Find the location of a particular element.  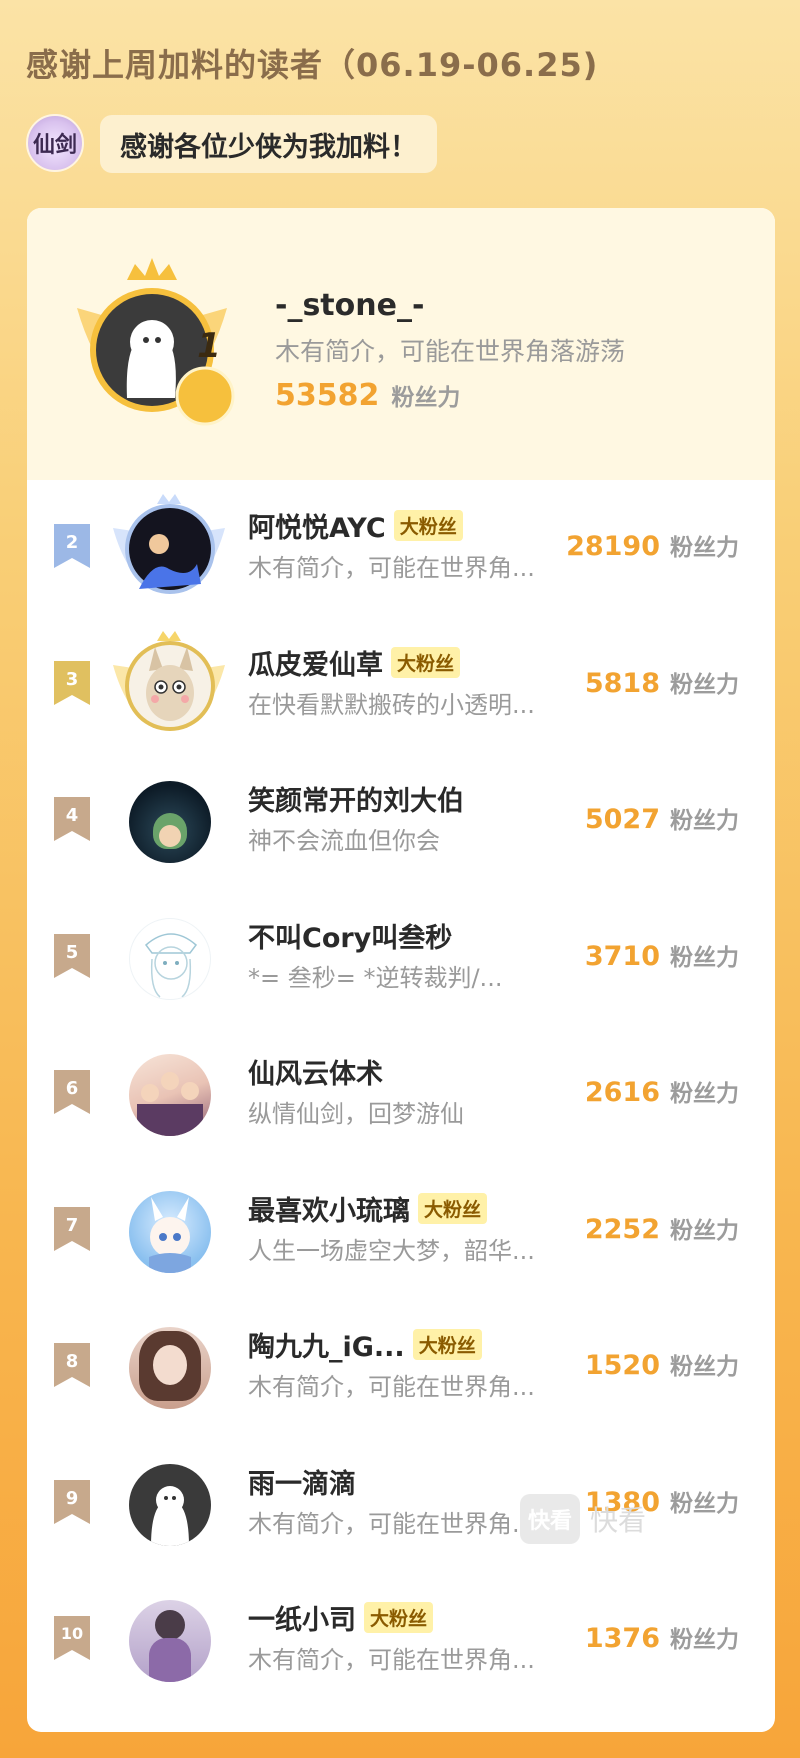

rank-number: 4 is located at coordinates (72, 815).